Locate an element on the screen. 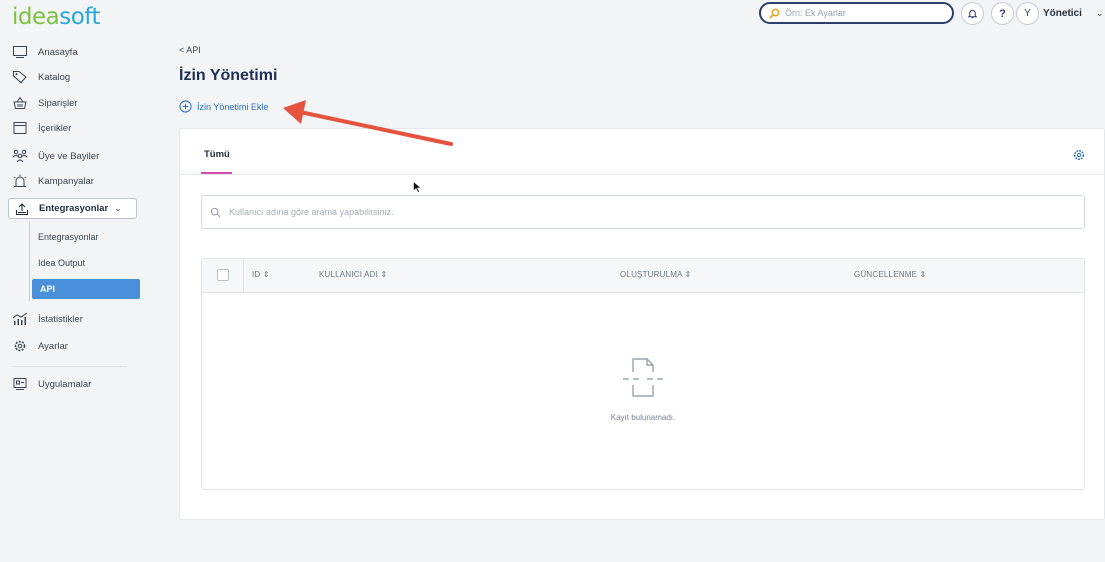 This screenshot has height=562, width=1105. gear-icon is located at coordinates (20, 346).